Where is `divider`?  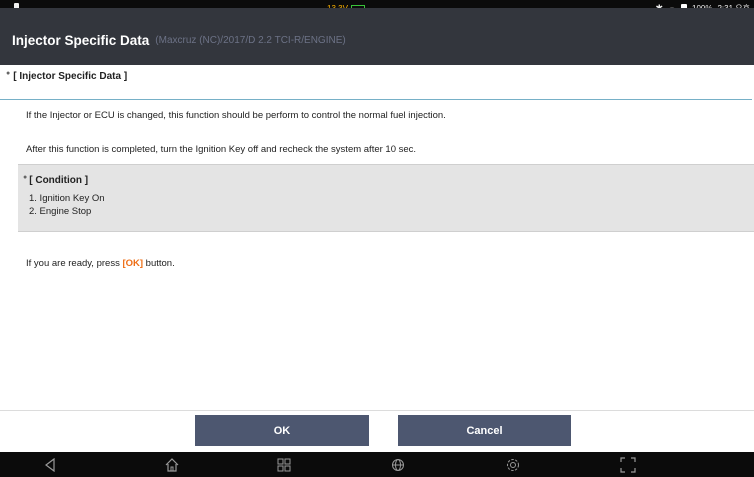 divider is located at coordinates (376, 99).